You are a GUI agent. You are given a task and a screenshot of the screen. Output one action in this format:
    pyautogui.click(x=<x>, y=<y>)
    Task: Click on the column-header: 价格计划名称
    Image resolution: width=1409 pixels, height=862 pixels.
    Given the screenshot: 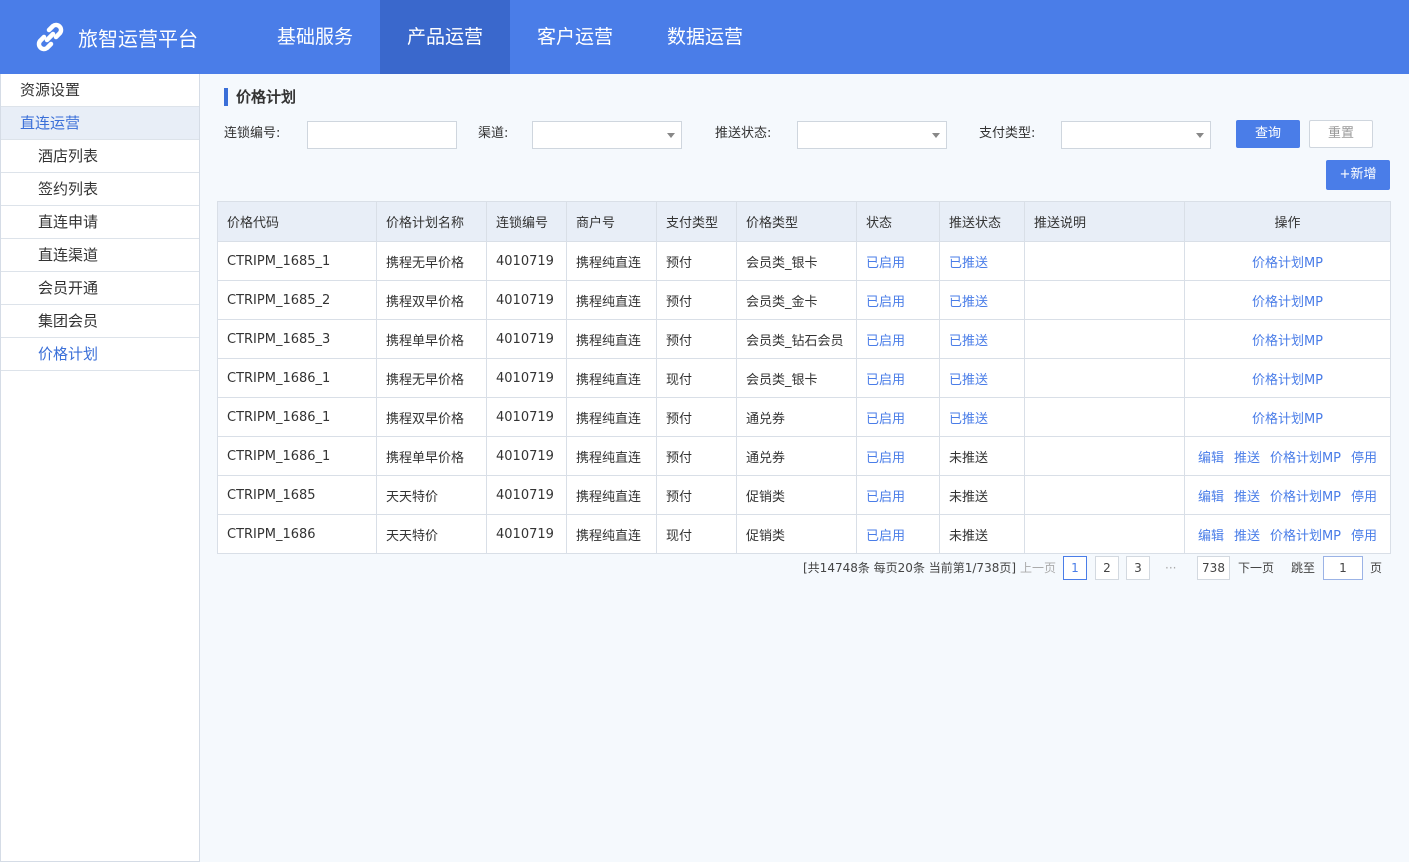 What is the action you would take?
    pyautogui.click(x=431, y=221)
    